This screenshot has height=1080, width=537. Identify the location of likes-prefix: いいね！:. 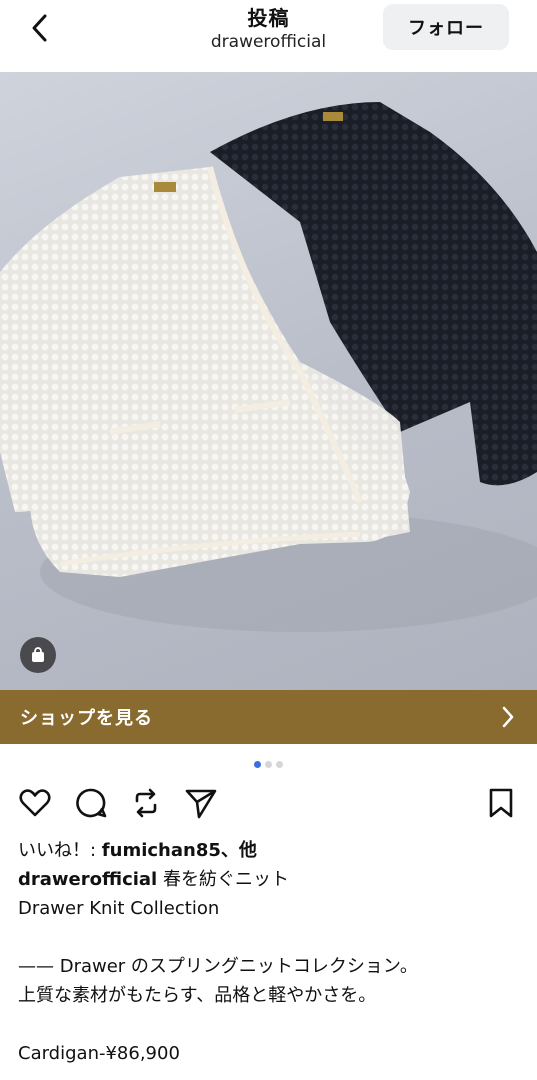
(60, 850).